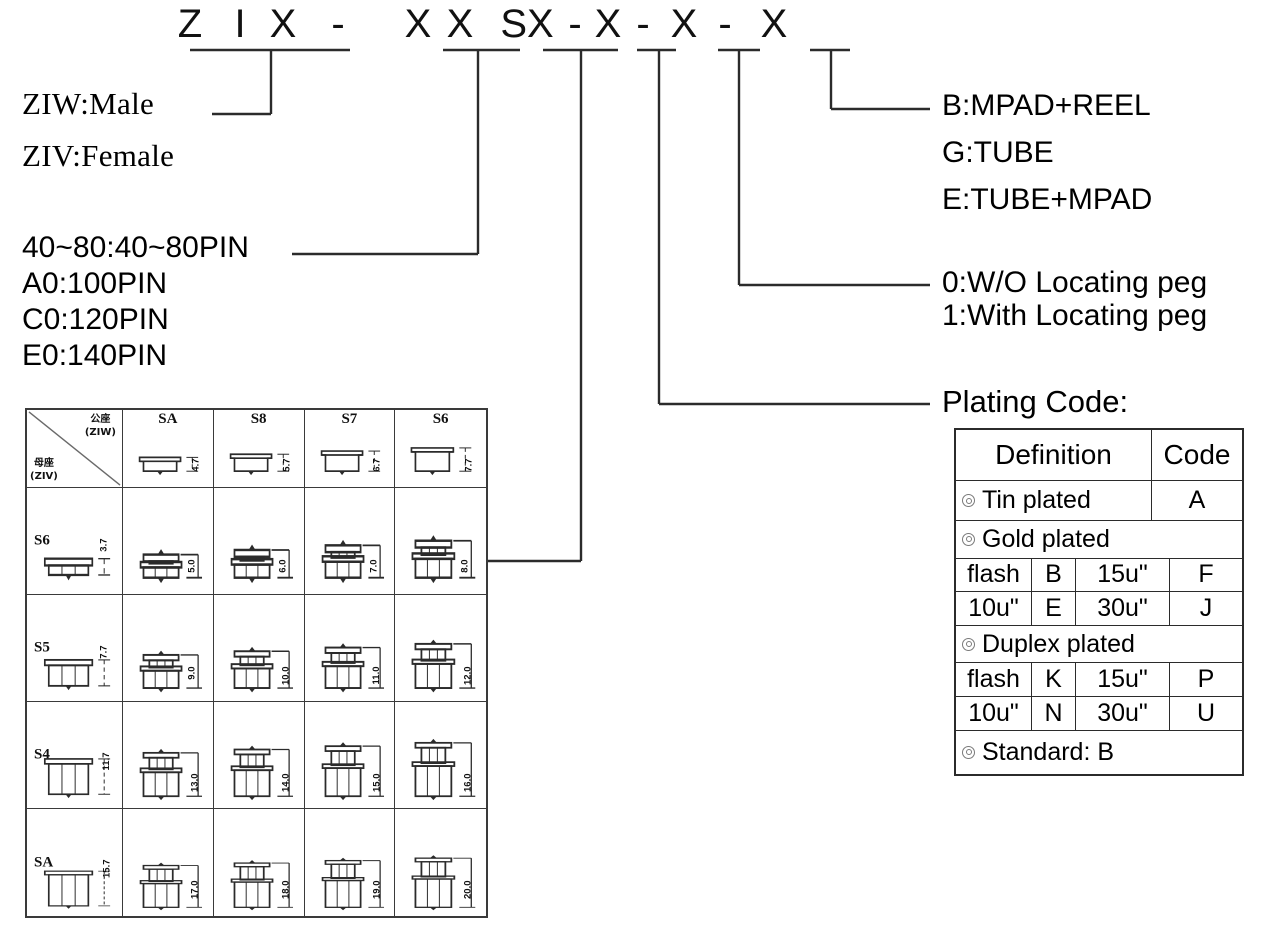 The image size is (1280, 930). I want to click on plating-gold-label: Gold plated, so click(1046, 538).